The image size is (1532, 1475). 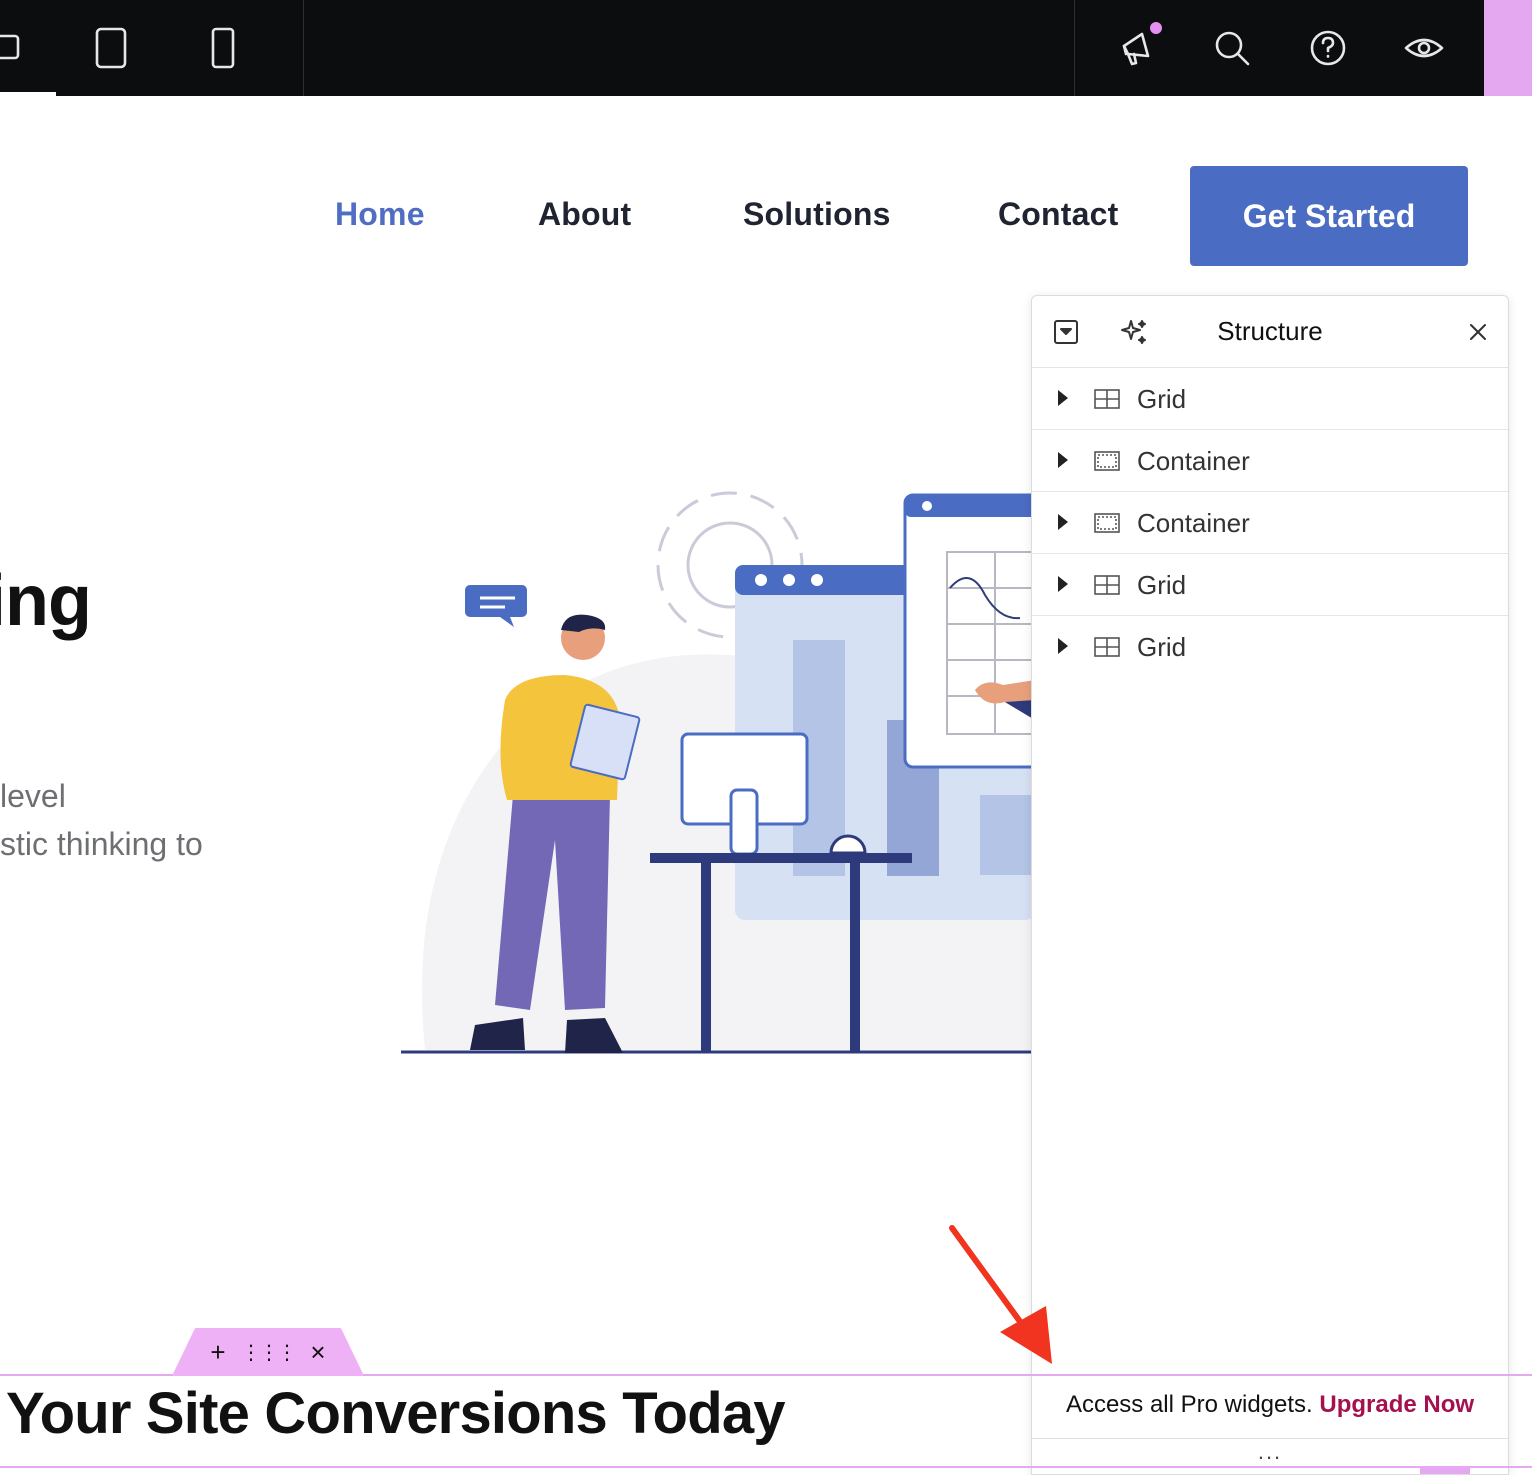 What do you see at coordinates (1329, 216) in the screenshot?
I see `get-started-button: Get Started` at bounding box center [1329, 216].